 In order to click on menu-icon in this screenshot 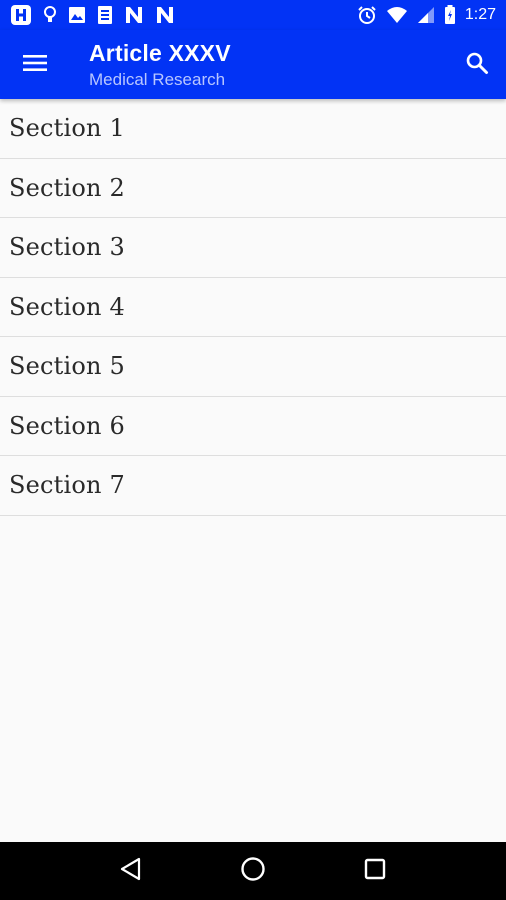, I will do `click(35, 65)`.